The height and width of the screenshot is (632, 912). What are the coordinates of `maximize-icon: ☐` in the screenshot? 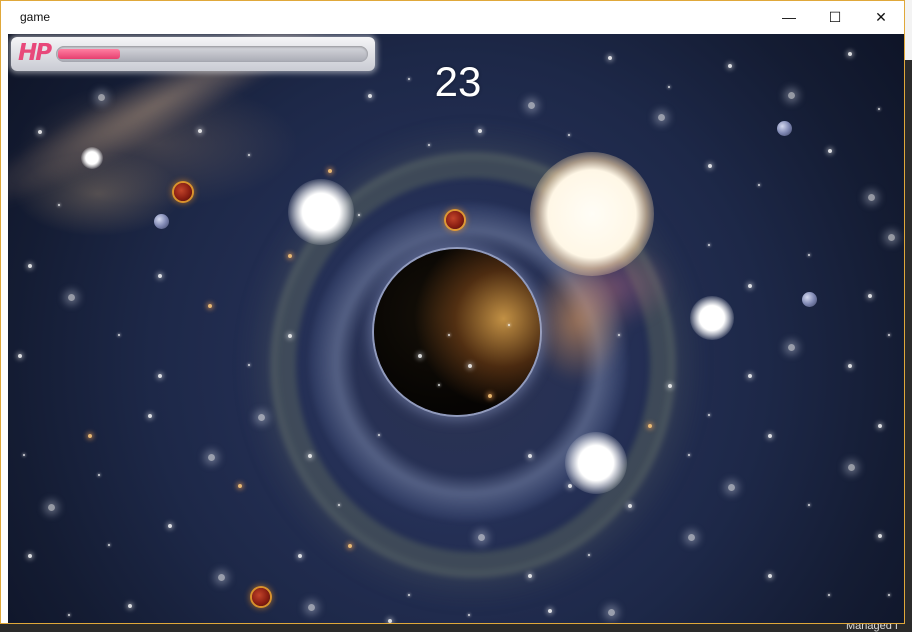 It's located at (835, 16).